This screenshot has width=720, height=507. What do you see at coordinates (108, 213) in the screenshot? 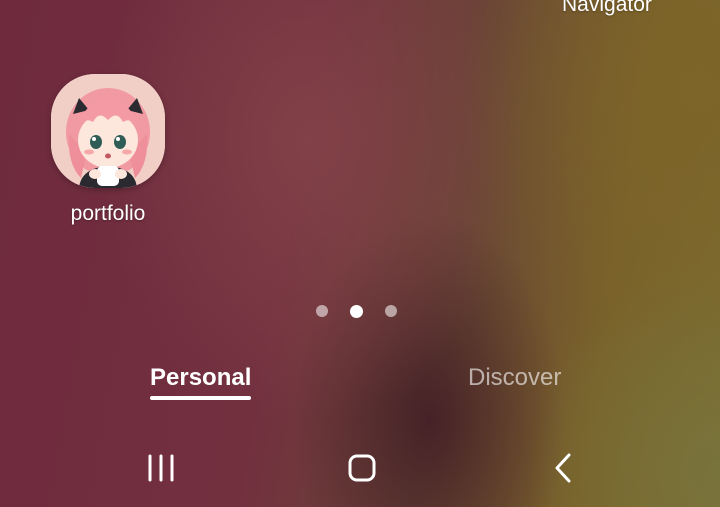
I see `app-label: portfolio` at bounding box center [108, 213].